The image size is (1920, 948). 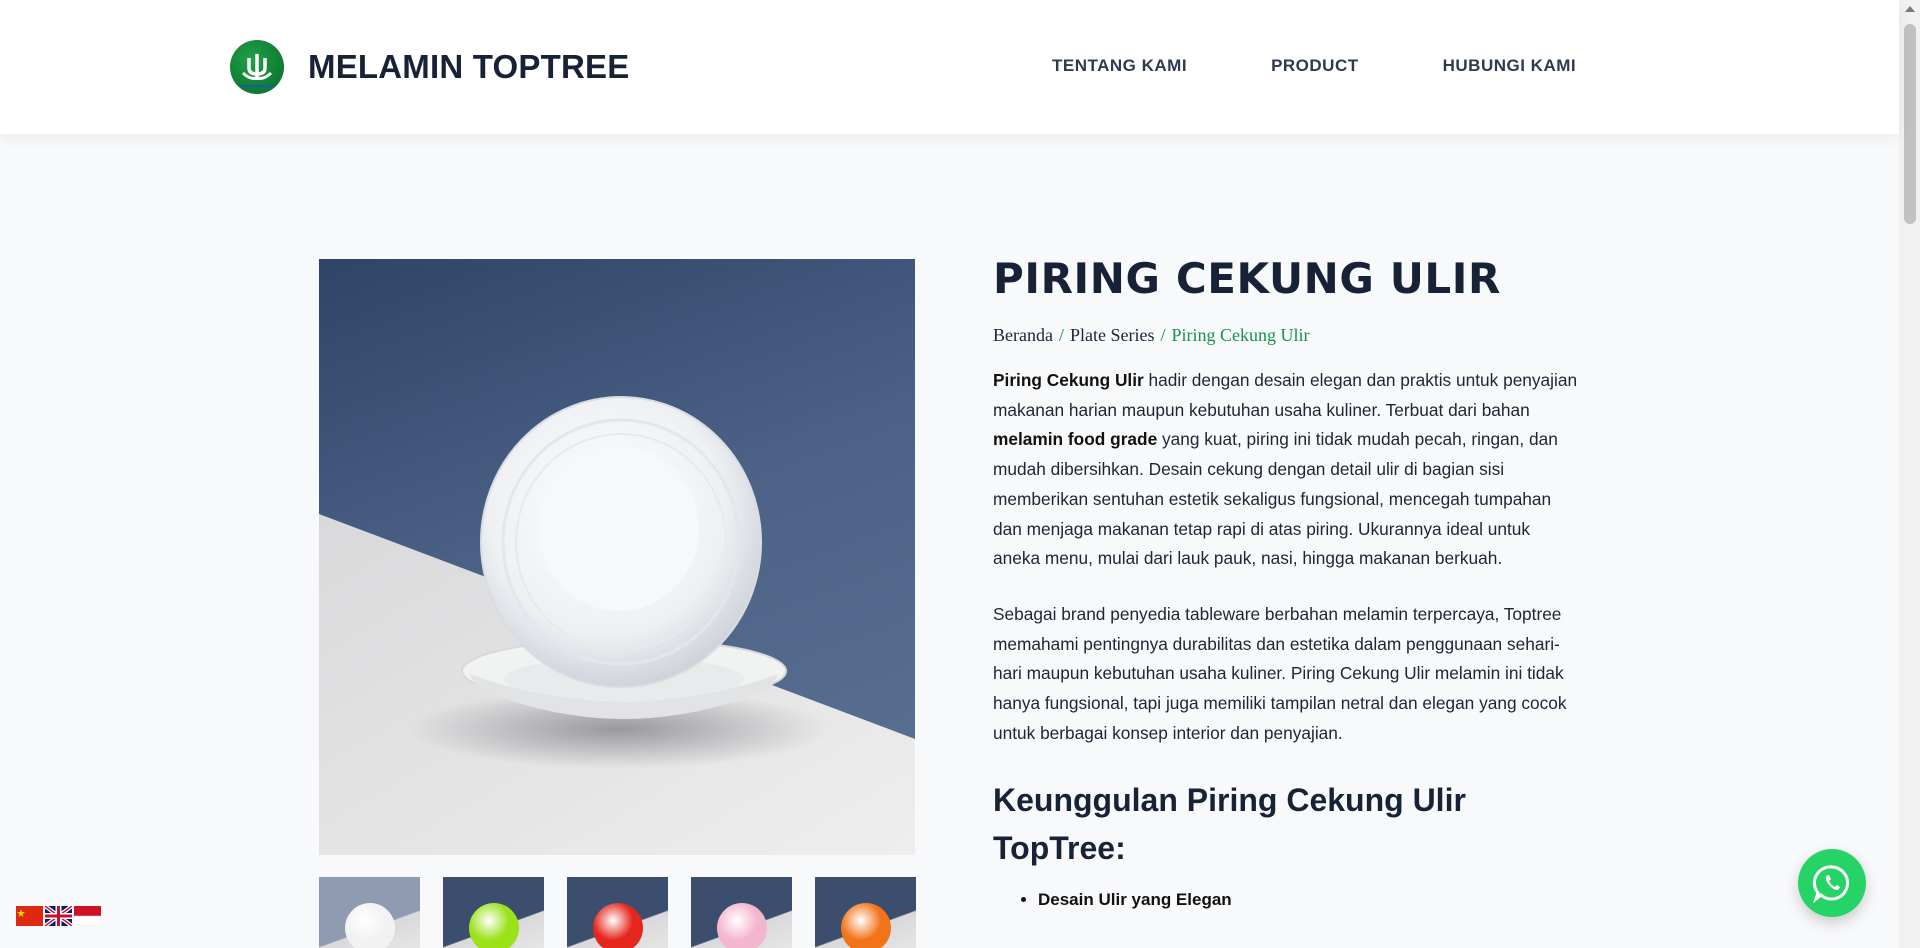 I want to click on main-nav: TENTANG KAMI PRODUCT HUBUNGI KAMI, so click(x=1314, y=66).